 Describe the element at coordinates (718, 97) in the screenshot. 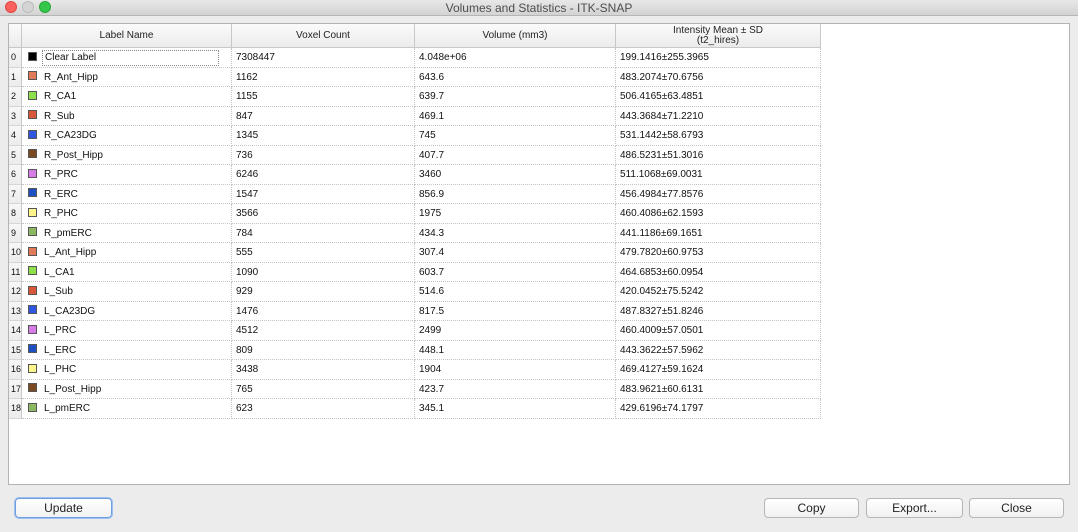

I see `intensity-cell: 506.4165±63.4851` at that location.